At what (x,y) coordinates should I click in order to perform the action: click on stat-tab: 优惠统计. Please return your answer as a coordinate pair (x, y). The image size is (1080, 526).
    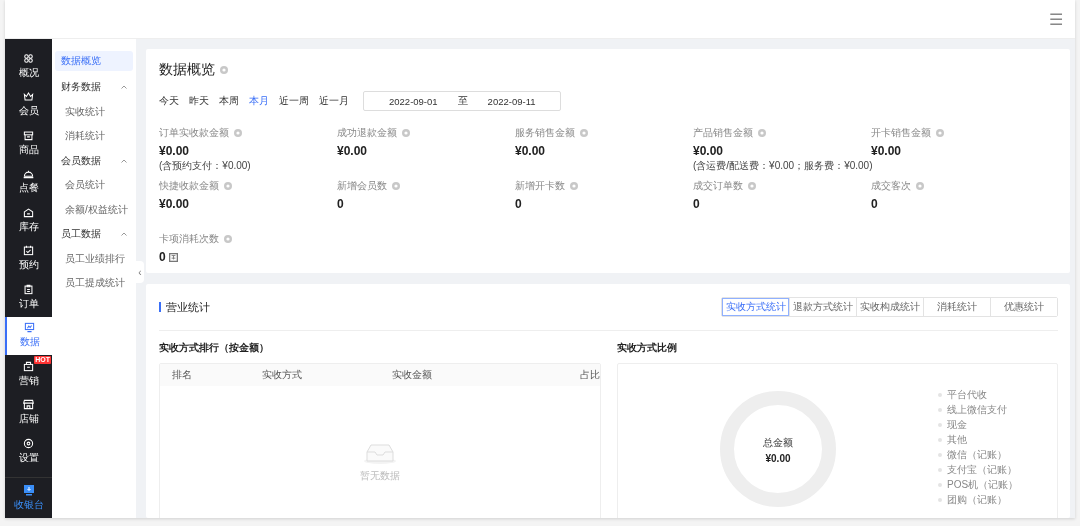
    Looking at the image, I should click on (1023, 307).